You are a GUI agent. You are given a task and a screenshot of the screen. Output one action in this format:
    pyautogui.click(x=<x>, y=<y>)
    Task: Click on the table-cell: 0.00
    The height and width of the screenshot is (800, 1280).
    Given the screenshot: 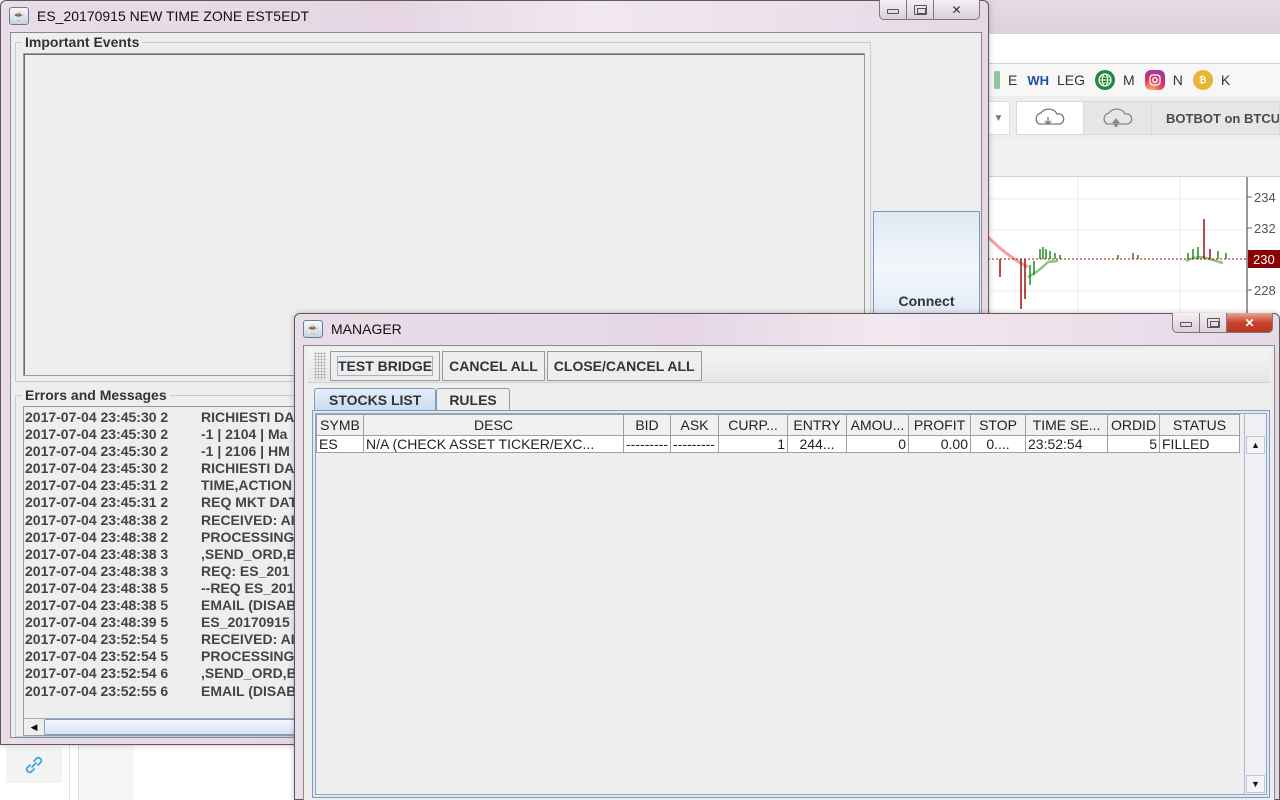 What is the action you would take?
    pyautogui.click(x=939, y=444)
    